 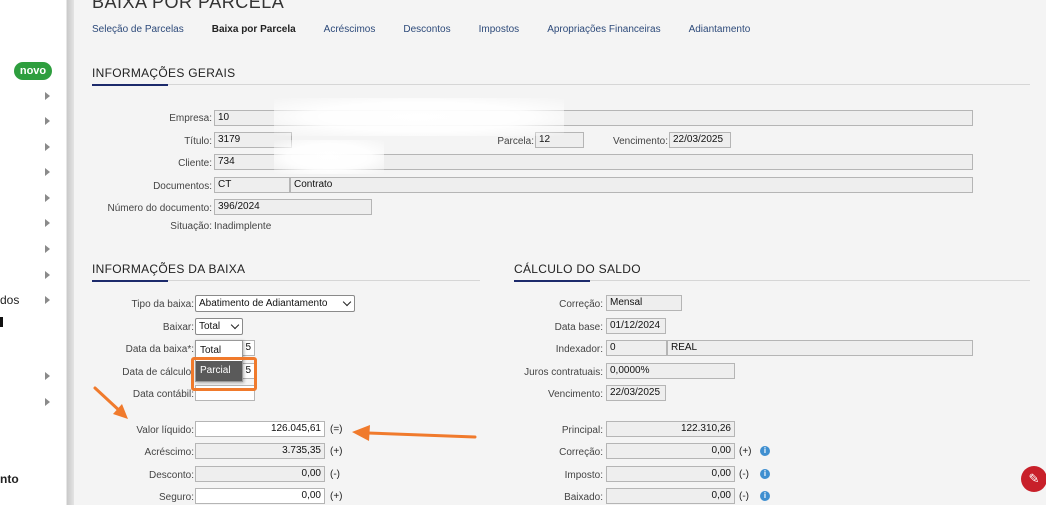 What do you see at coordinates (644, 303) in the screenshot?
I see `correcao-field: Mensal` at bounding box center [644, 303].